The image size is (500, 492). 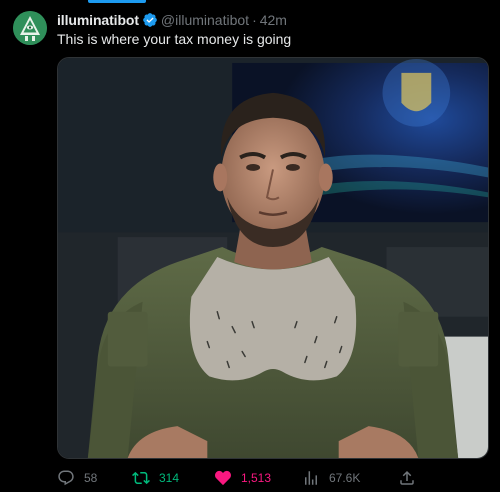 What do you see at coordinates (91, 478) in the screenshot?
I see `reply-count: 58` at bounding box center [91, 478].